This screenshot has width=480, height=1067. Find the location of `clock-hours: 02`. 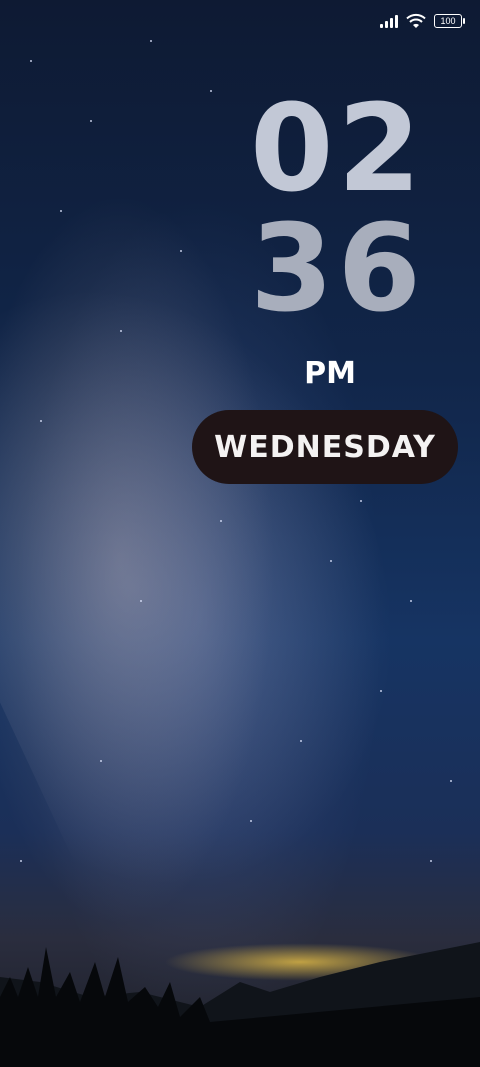

clock-hours: 02 is located at coordinates (337, 149).